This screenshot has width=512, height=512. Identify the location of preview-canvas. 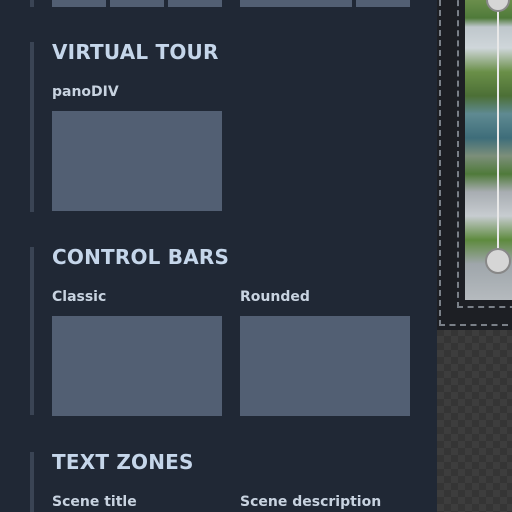
(474, 256).